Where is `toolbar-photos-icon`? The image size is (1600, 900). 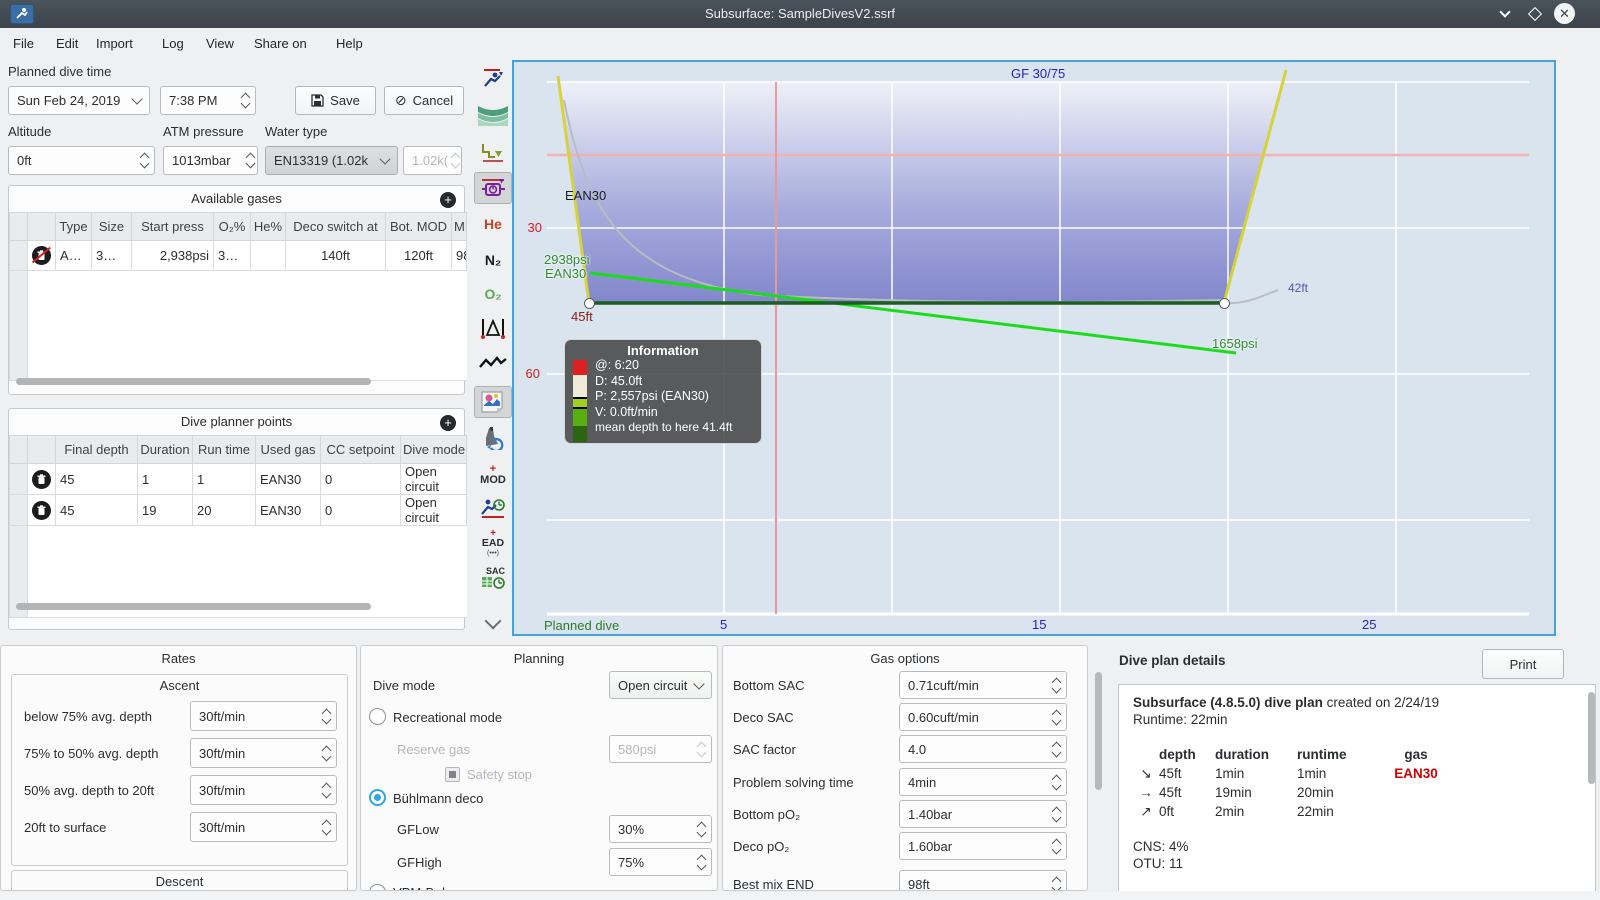 toolbar-photos-icon is located at coordinates (493, 402).